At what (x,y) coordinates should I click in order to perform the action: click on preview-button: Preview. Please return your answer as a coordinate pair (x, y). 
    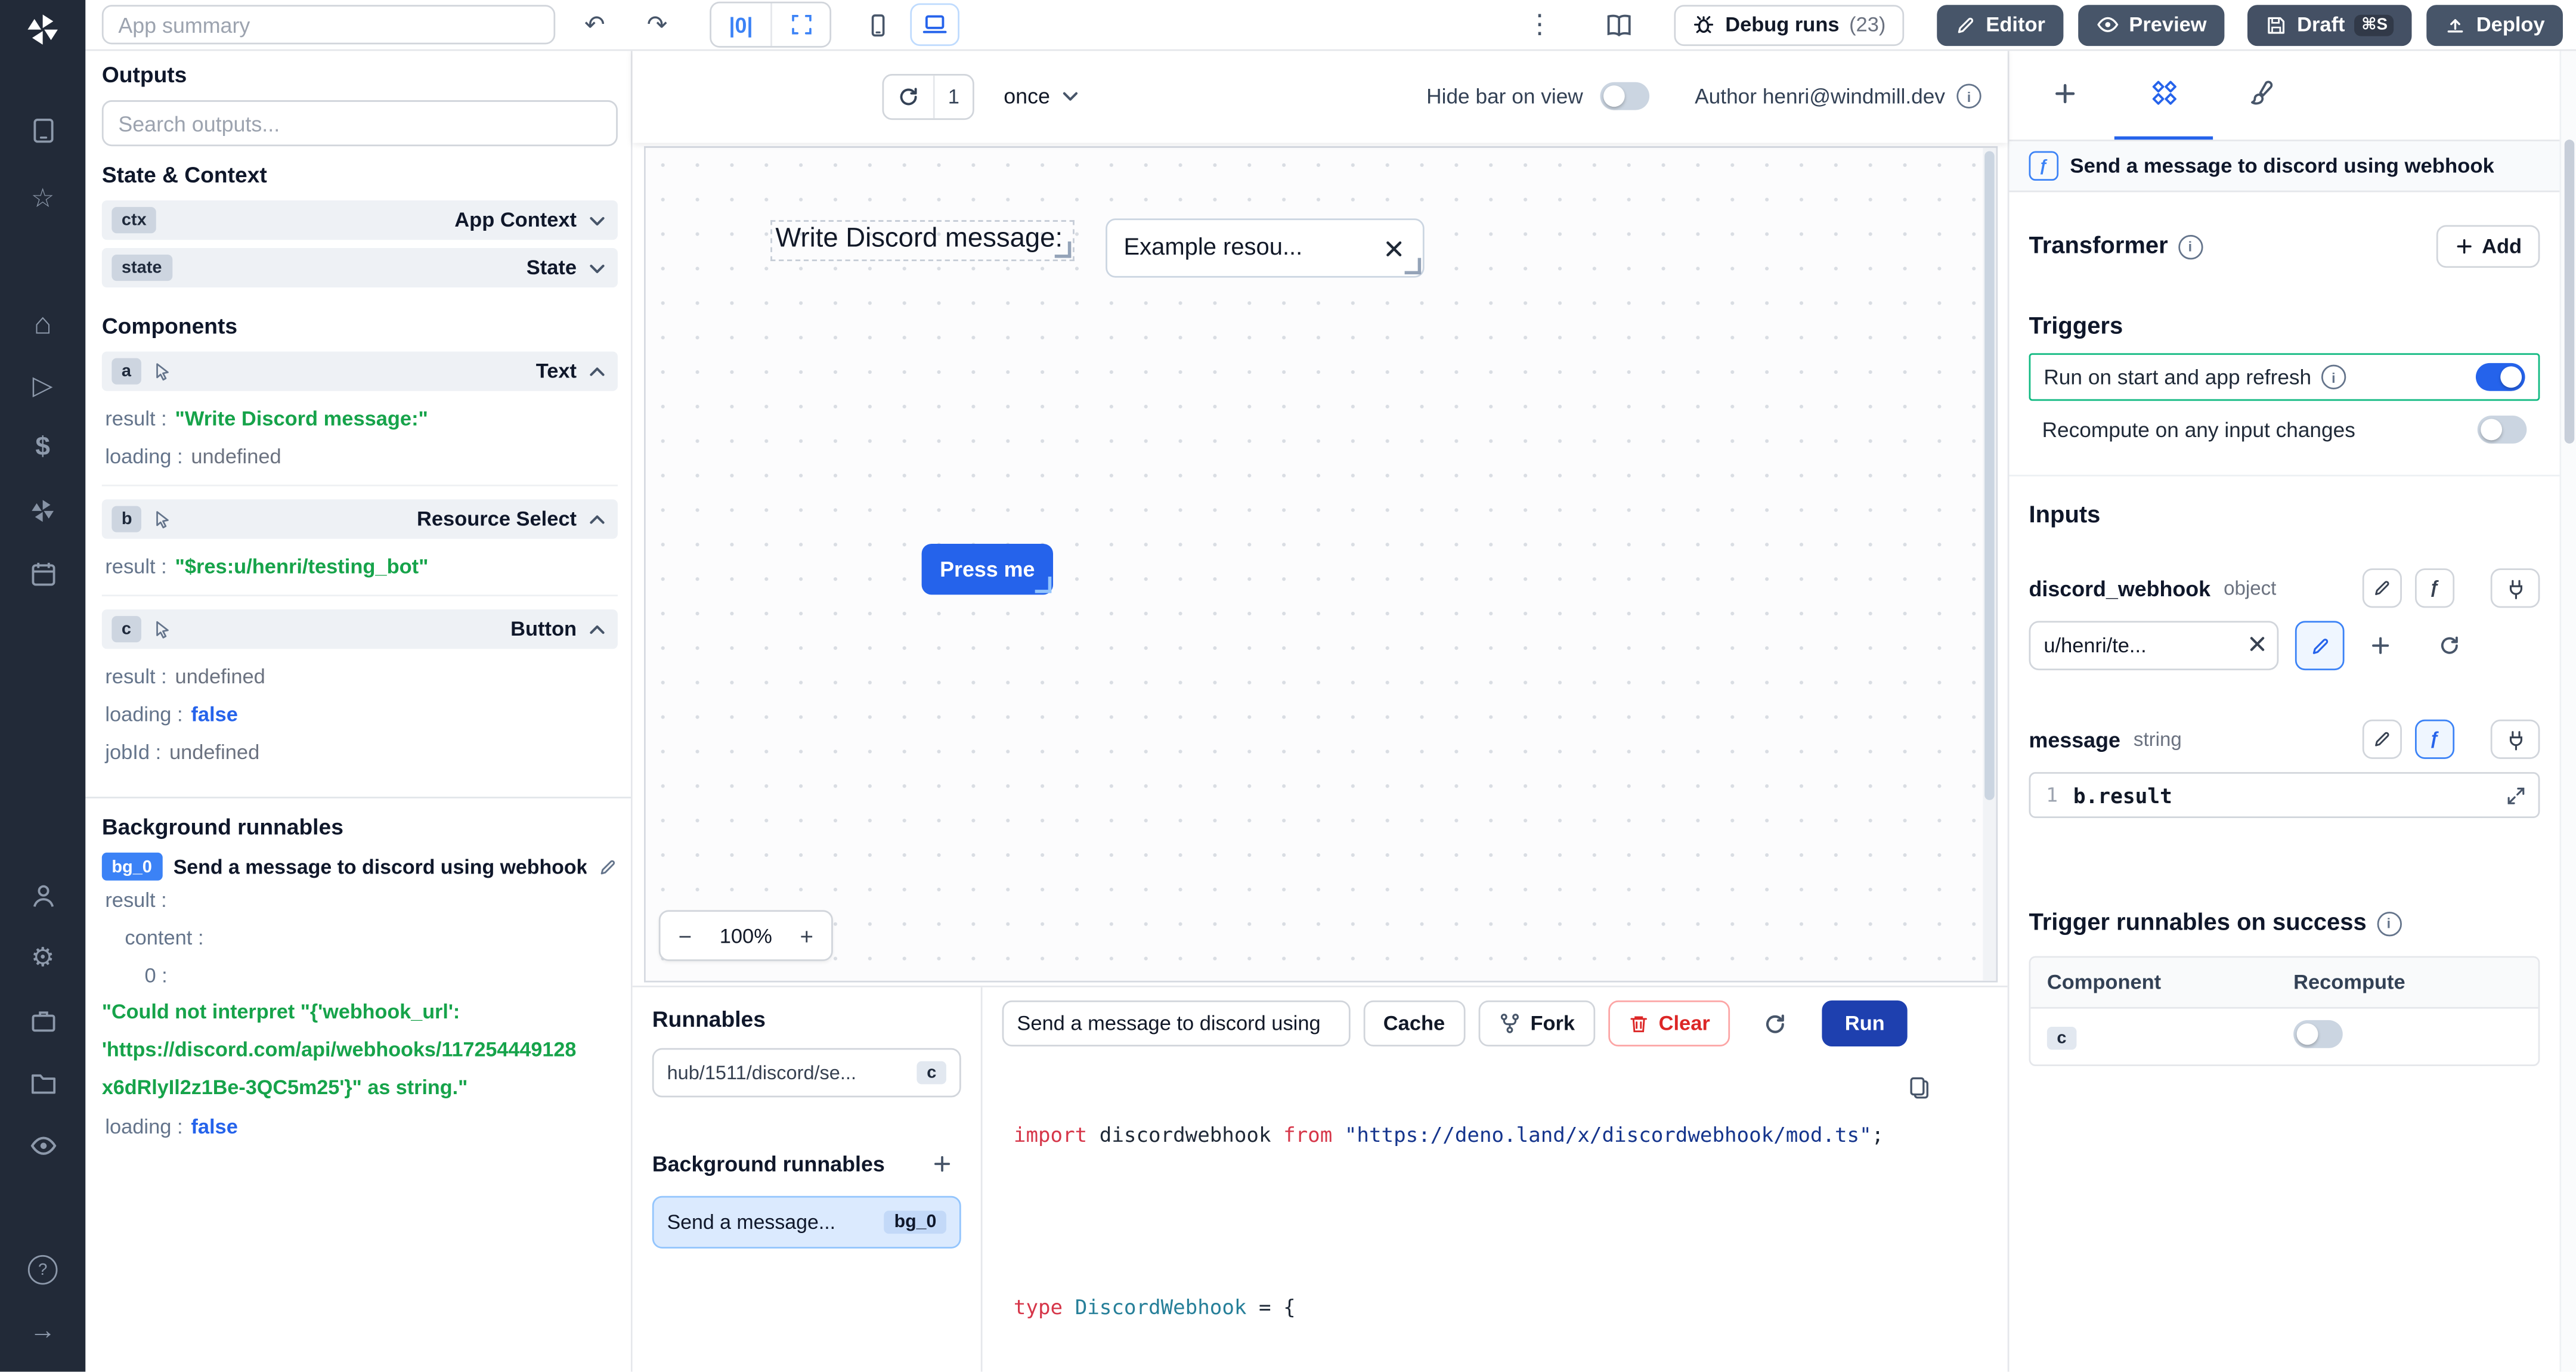
    Looking at the image, I should click on (2151, 24).